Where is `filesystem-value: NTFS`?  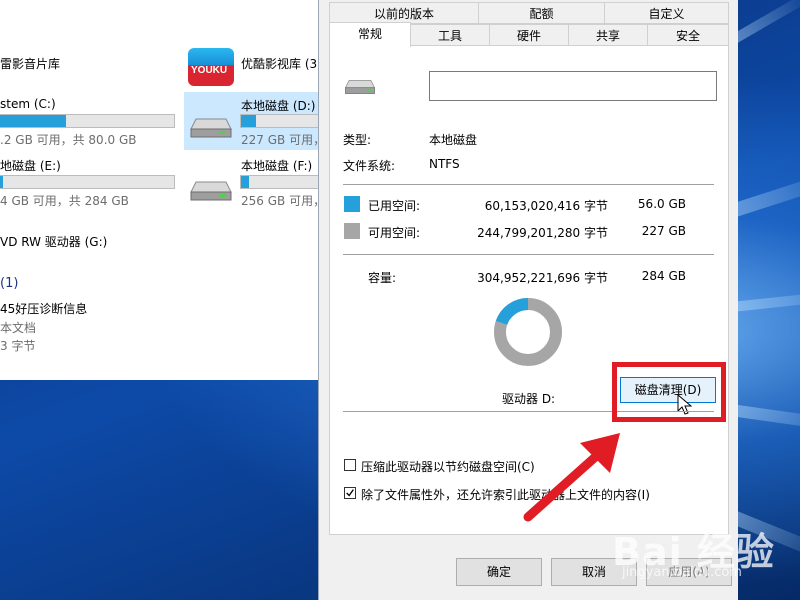
filesystem-value: NTFS is located at coordinates (444, 164).